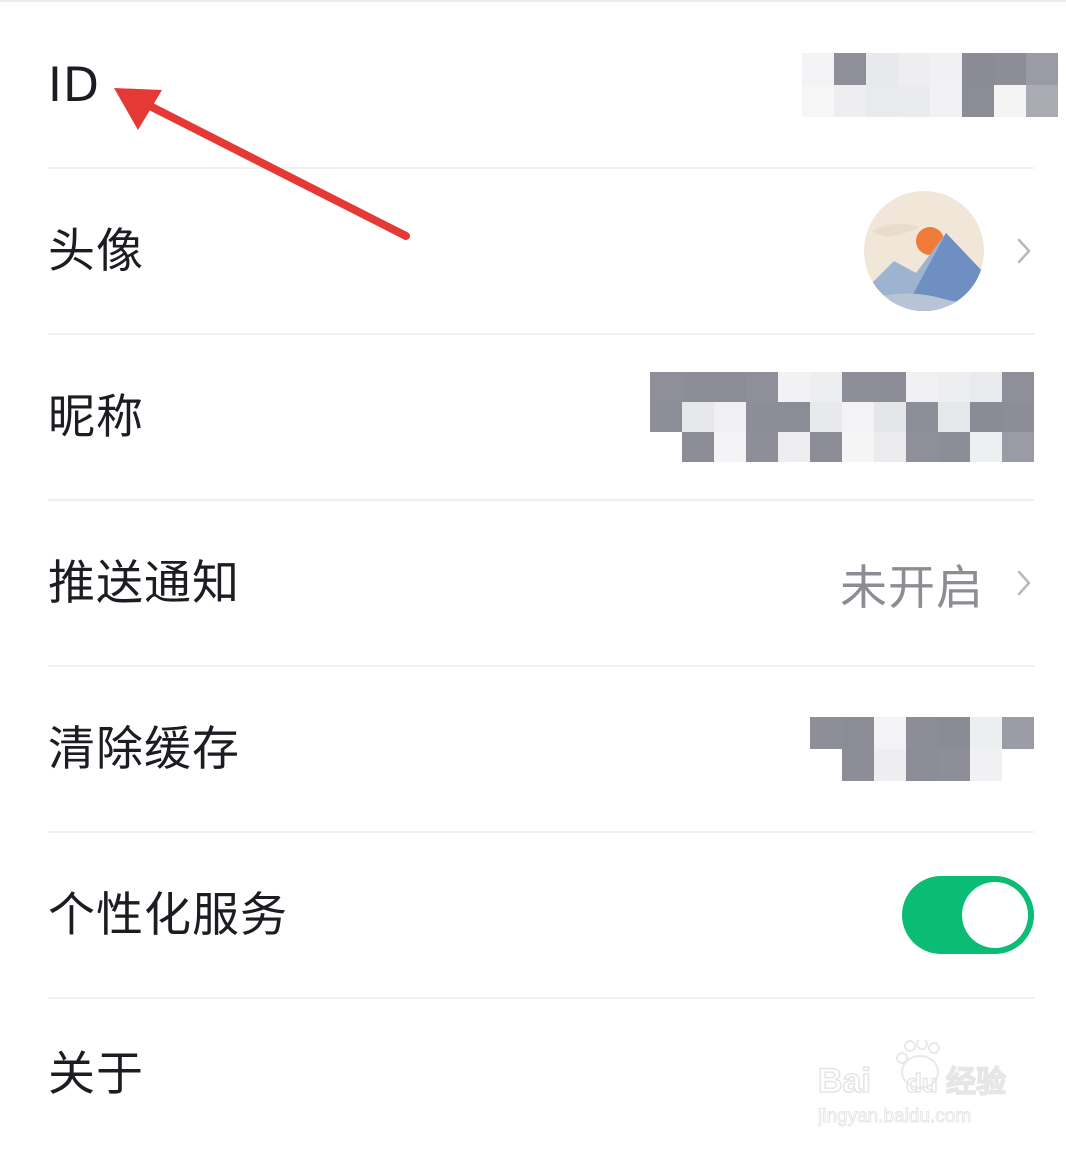 The width and height of the screenshot is (1066, 1151). What do you see at coordinates (96, 417) in the screenshot?
I see `row-label-nickname: 昵称` at bounding box center [96, 417].